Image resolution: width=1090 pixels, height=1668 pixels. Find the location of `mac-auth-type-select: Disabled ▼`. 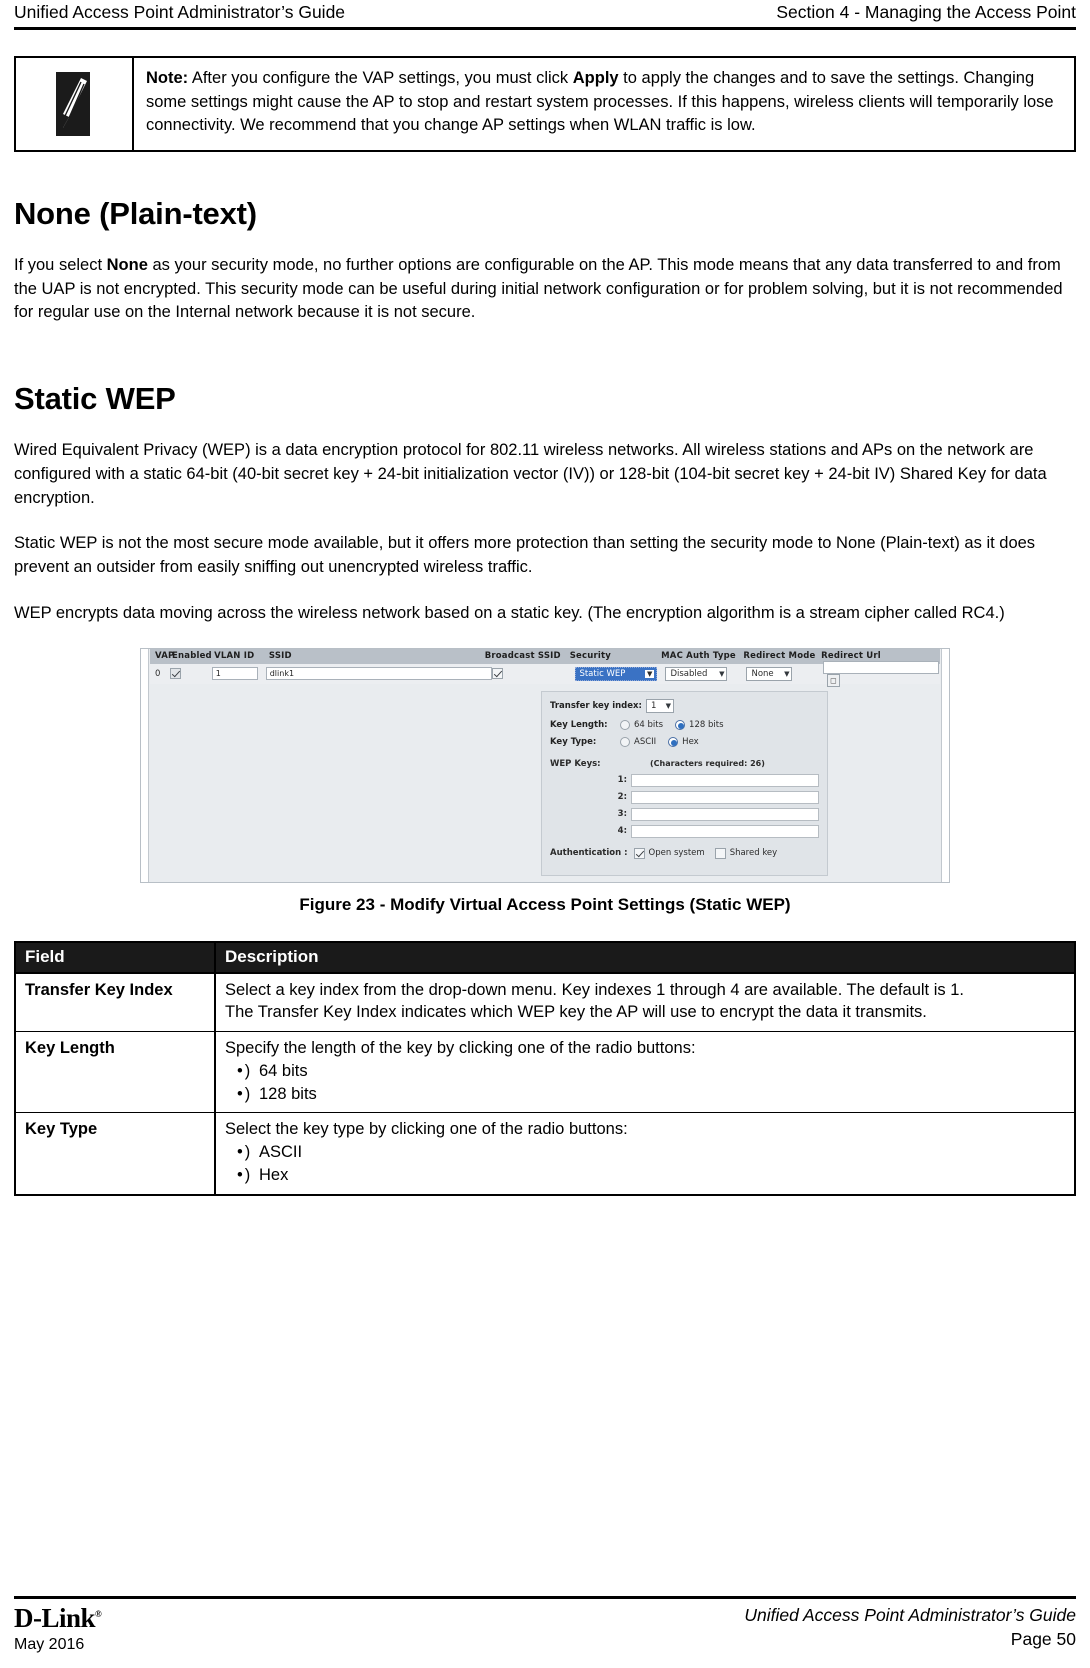

mac-auth-type-select: Disabled ▼ is located at coordinates (696, 673).